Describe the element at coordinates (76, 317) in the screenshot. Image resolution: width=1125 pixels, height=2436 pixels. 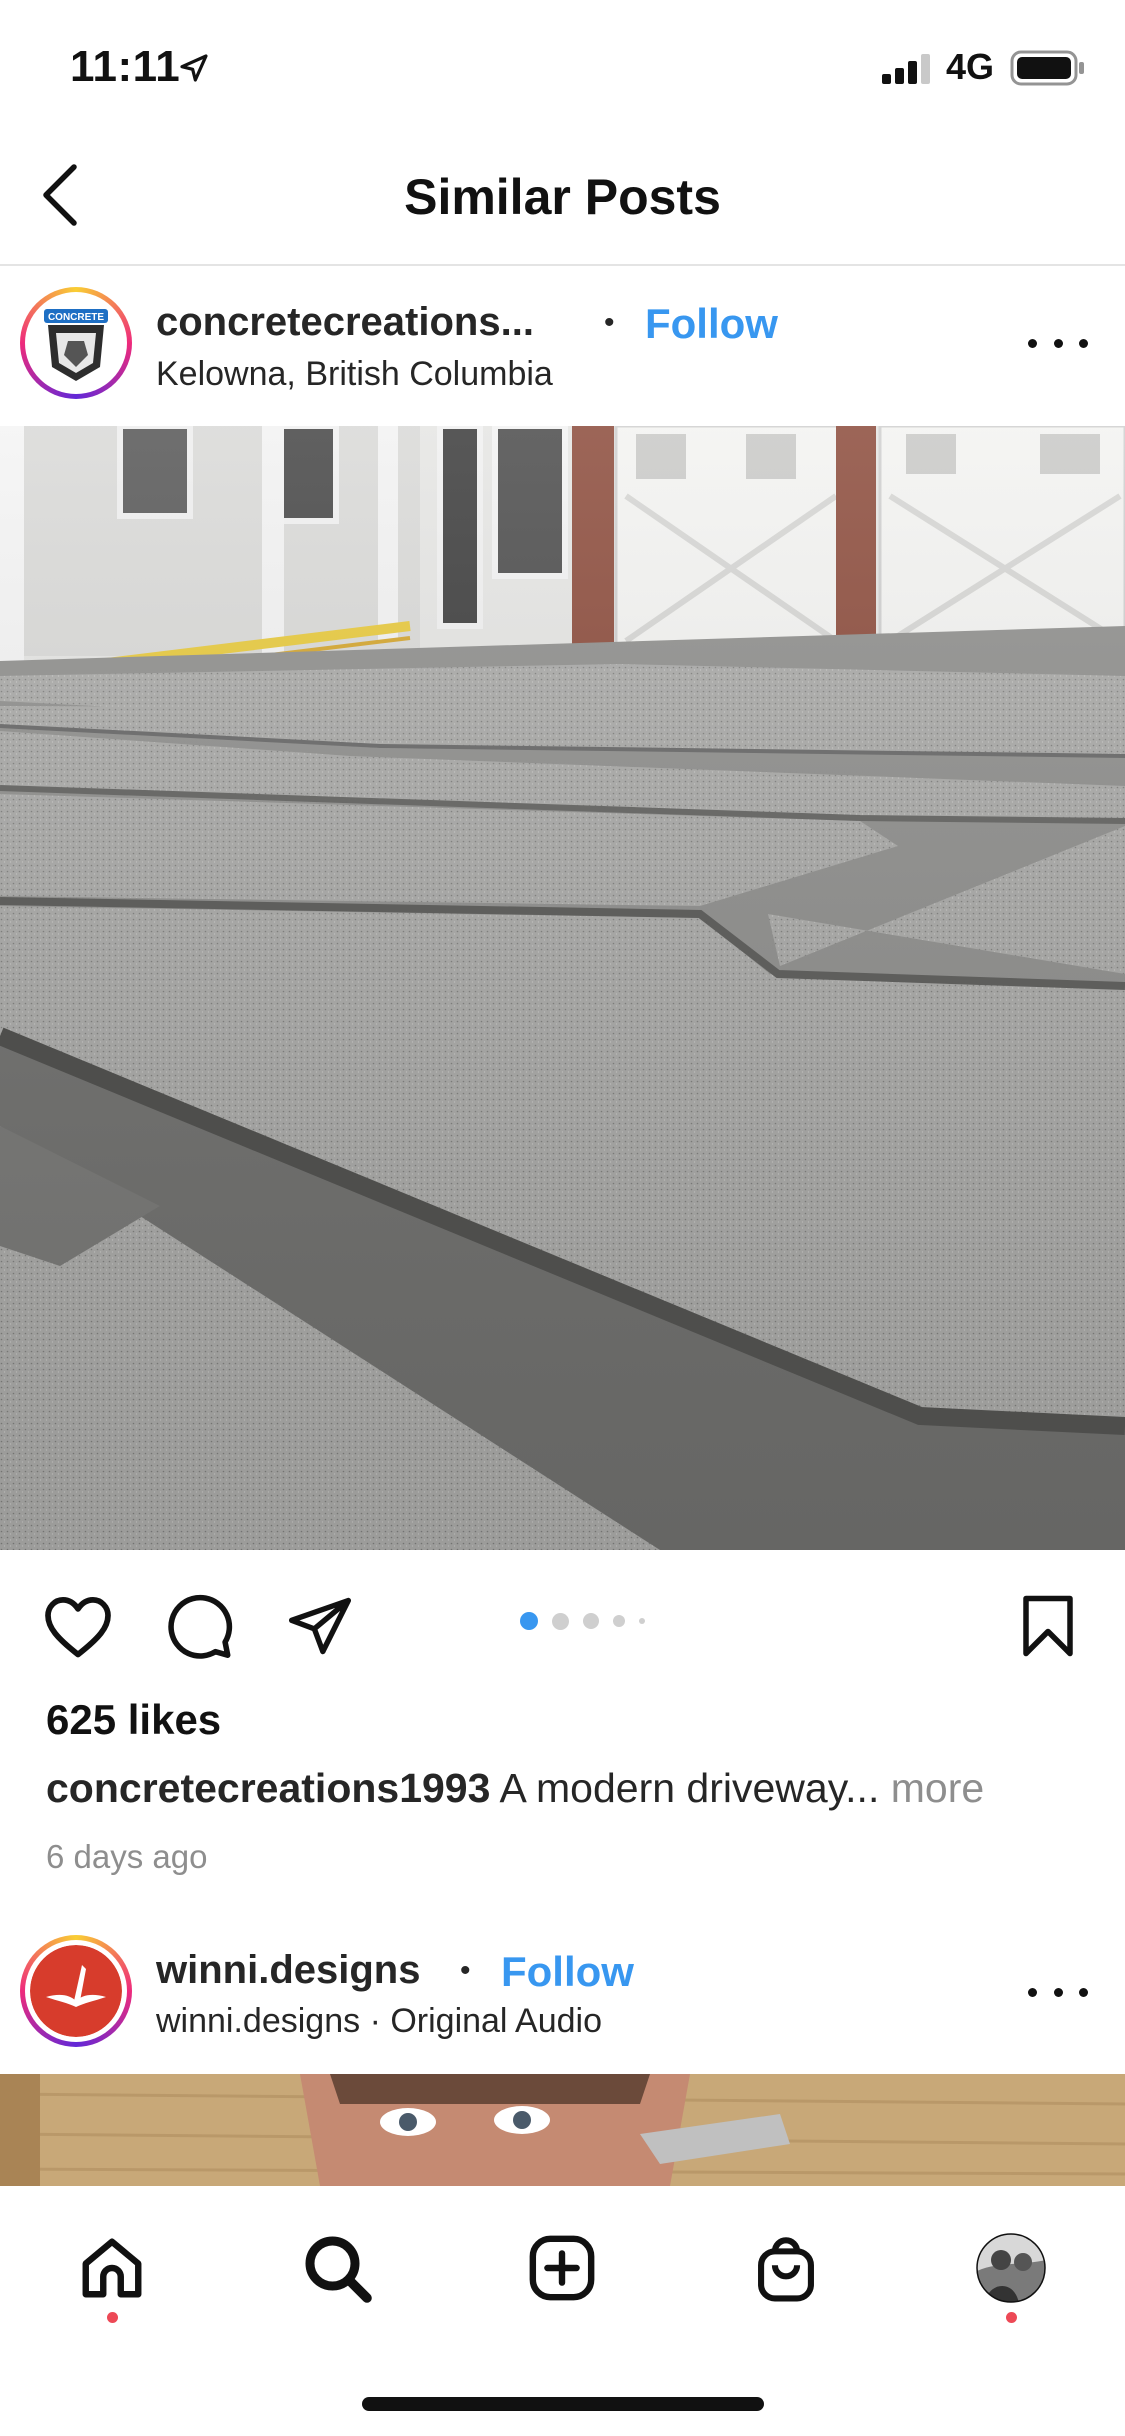
I see `post1-avatar-logo-text: CONCRETE` at that location.